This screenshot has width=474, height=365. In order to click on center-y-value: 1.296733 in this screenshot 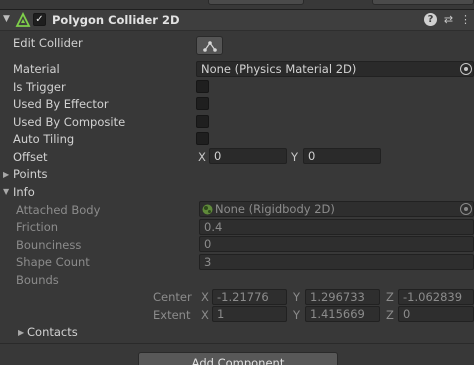, I will do `click(337, 297)`.